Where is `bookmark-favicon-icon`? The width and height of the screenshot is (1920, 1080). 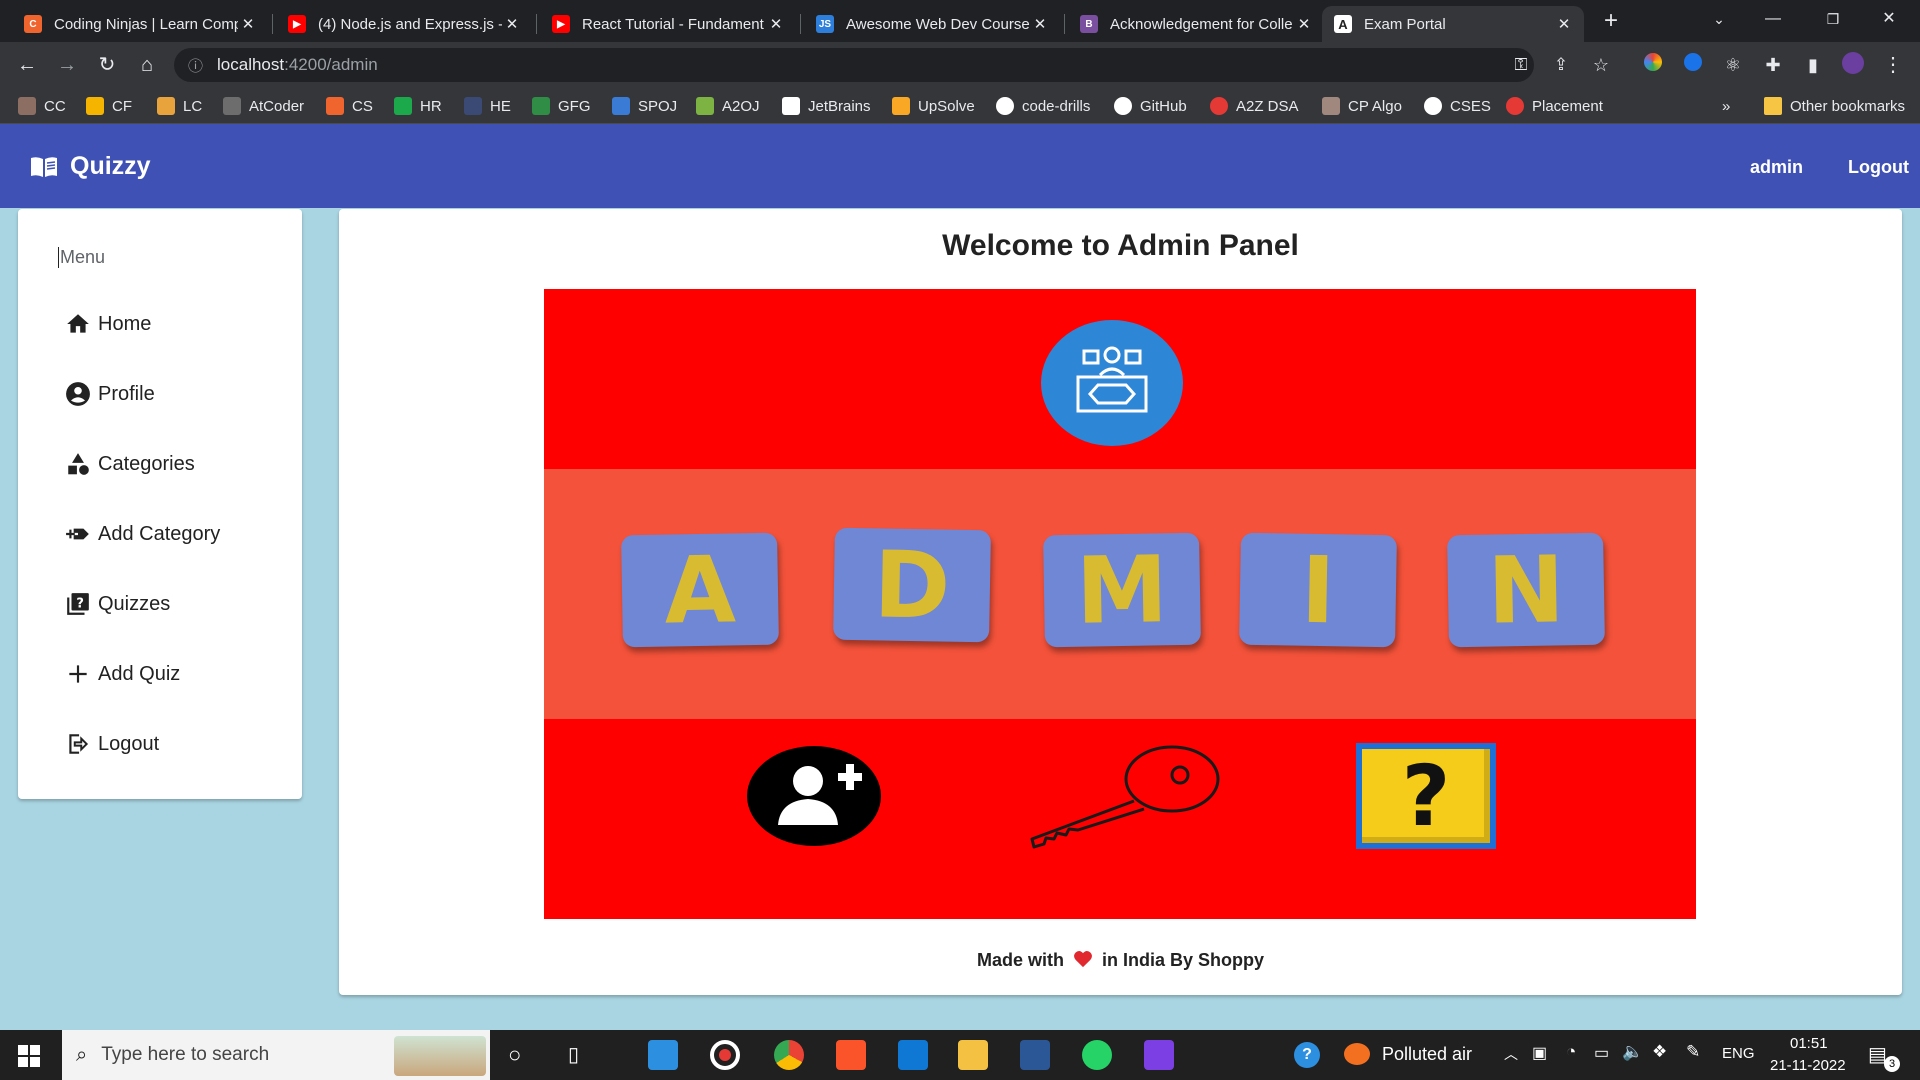 bookmark-favicon-icon is located at coordinates (901, 106).